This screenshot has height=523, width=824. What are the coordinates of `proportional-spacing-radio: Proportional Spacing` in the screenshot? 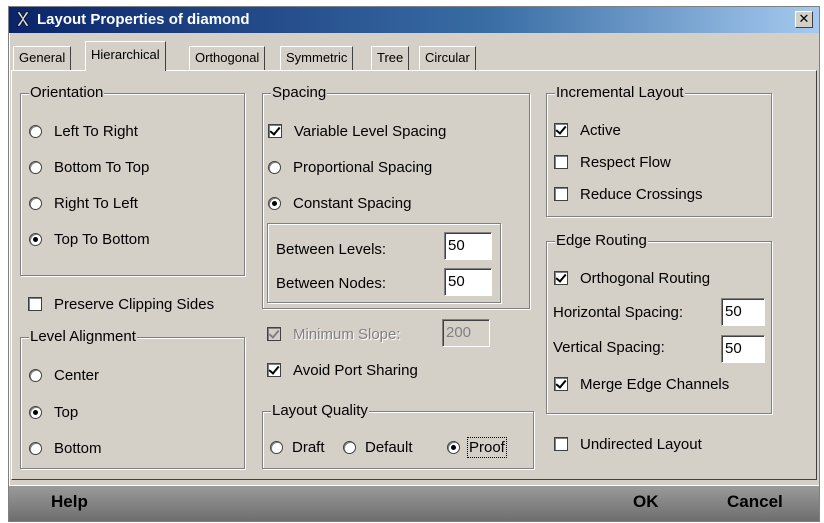 It's located at (350, 167).